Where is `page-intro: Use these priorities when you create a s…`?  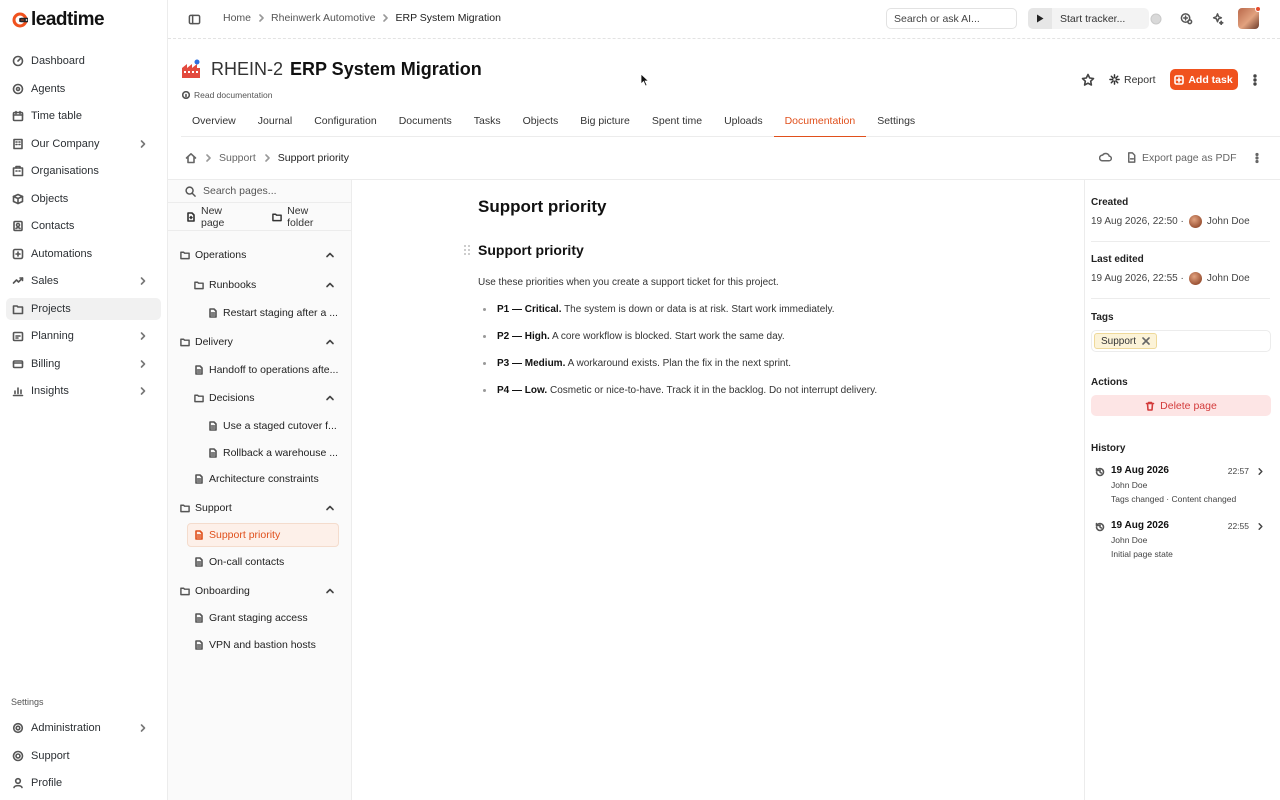 page-intro: Use these priorities when you create a s… is located at coordinates (628, 282).